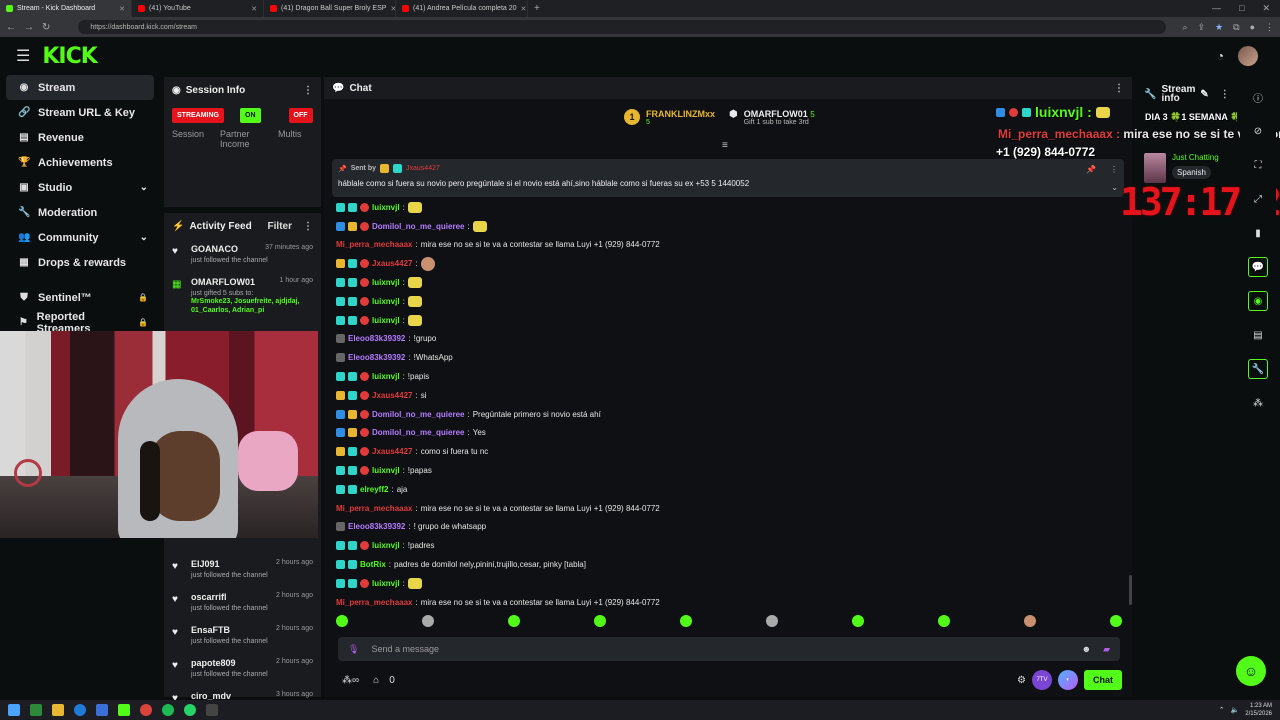 This screenshot has height=720, width=1280. What do you see at coordinates (1258, 710) in the screenshot?
I see `clock: 1:23 AM 2/15/2026` at bounding box center [1258, 710].